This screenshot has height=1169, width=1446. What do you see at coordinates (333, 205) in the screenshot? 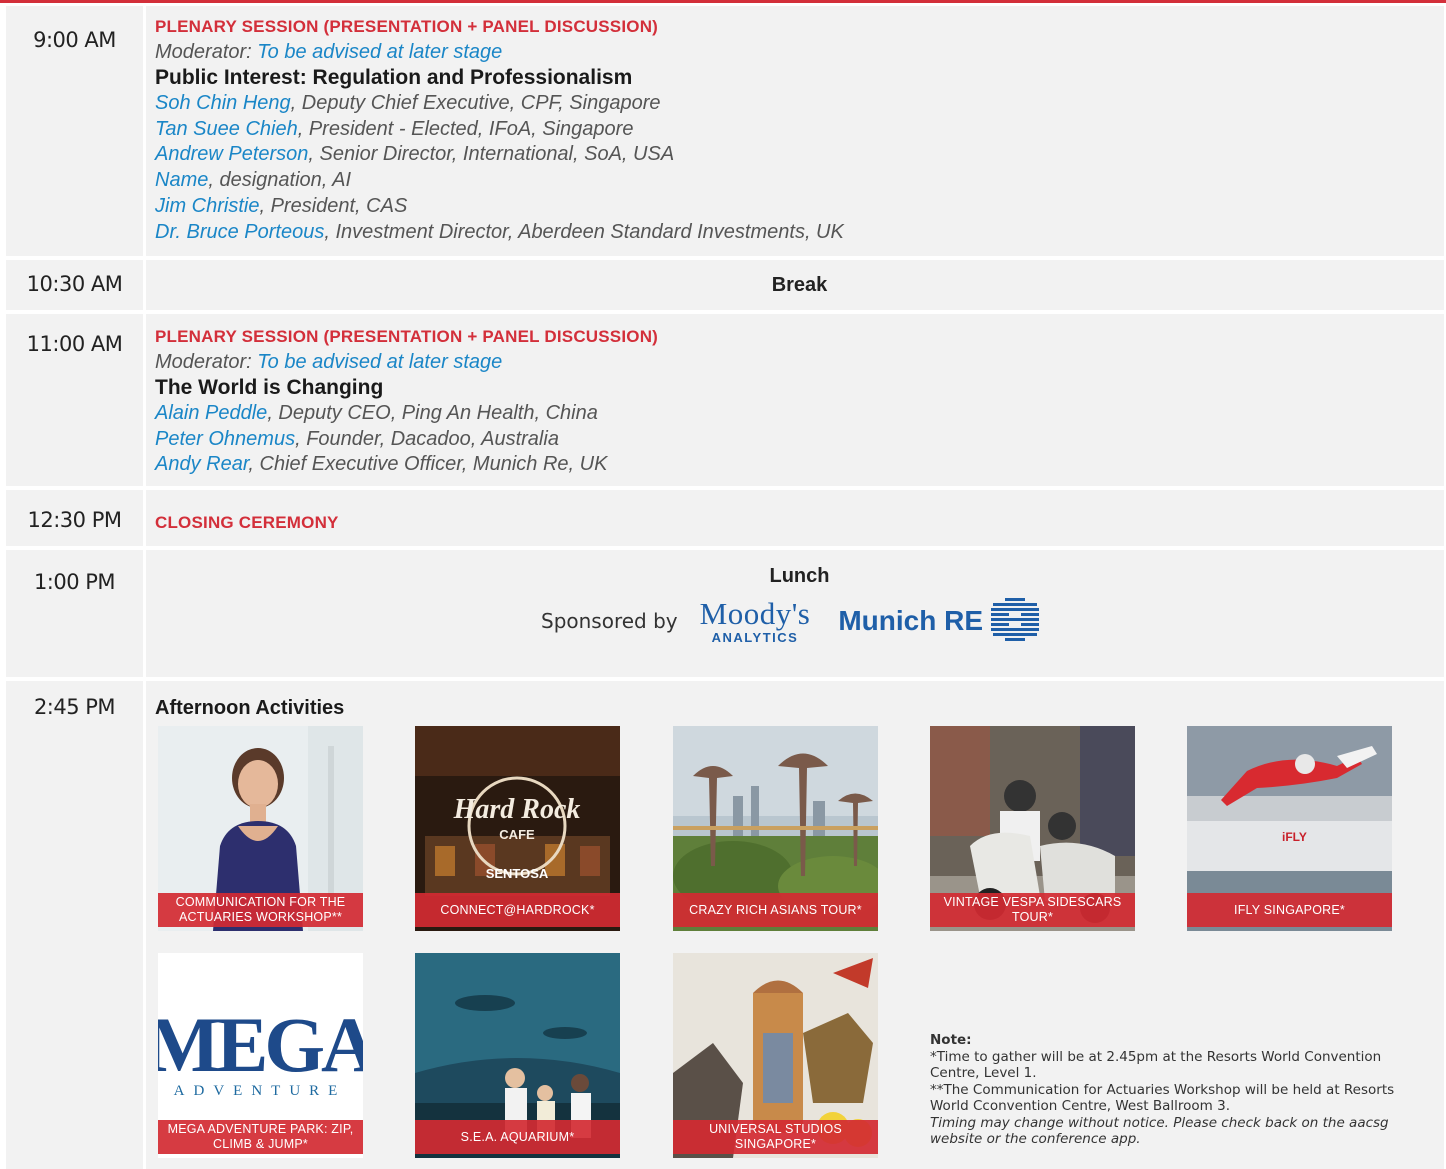
I see `speaker-role: , President, CAS` at bounding box center [333, 205].